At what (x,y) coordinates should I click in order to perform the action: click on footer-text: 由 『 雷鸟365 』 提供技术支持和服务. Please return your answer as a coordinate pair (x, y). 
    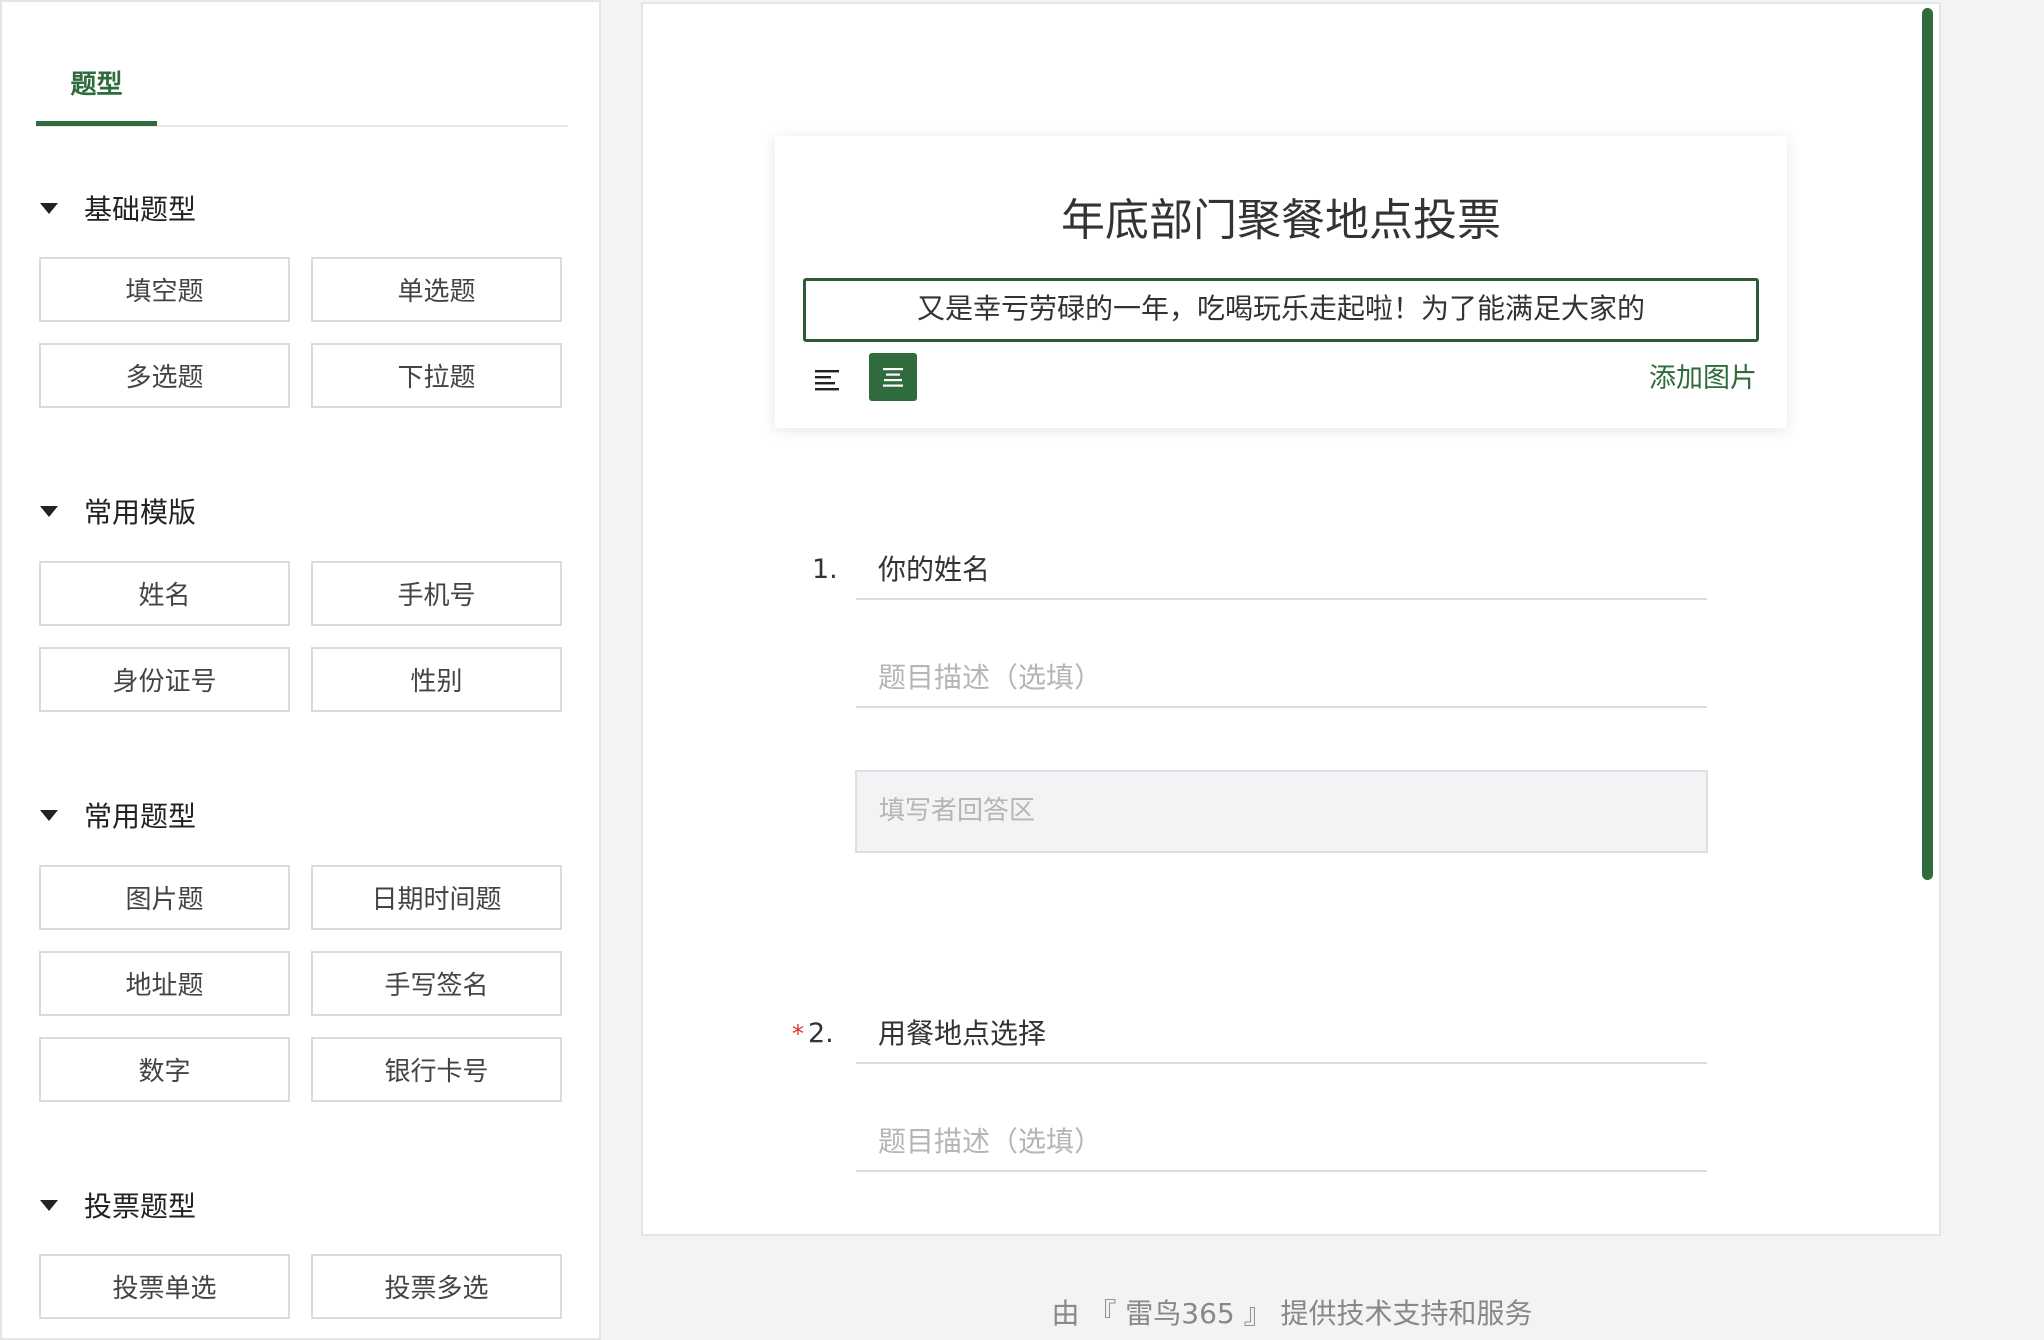
    Looking at the image, I should click on (1292, 1313).